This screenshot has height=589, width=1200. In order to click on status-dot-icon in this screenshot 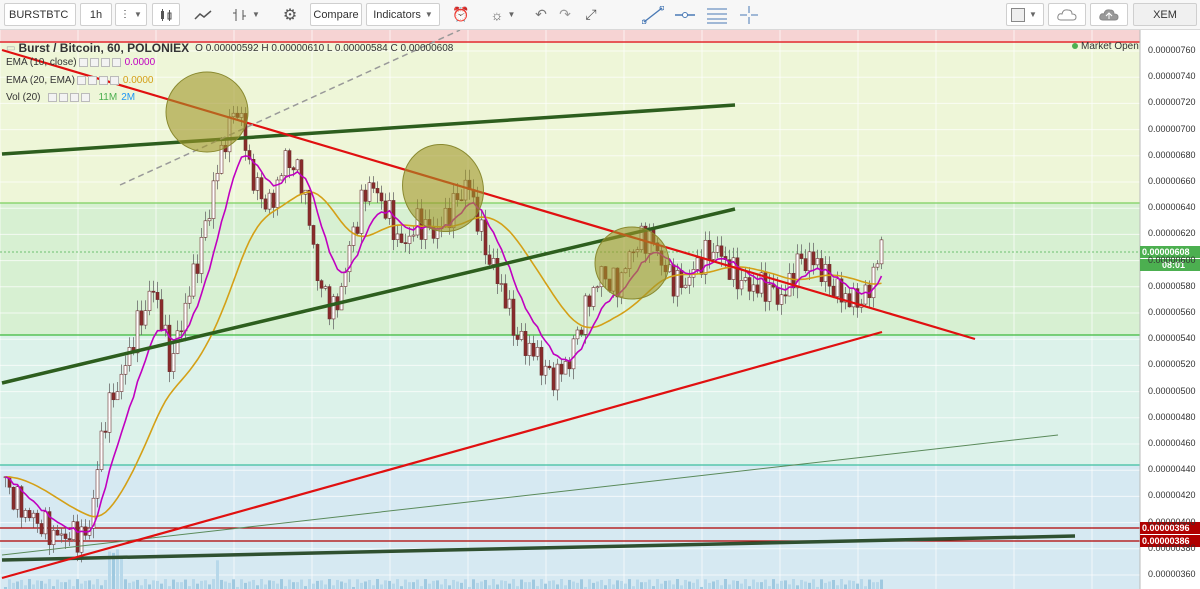, I will do `click(1075, 46)`.